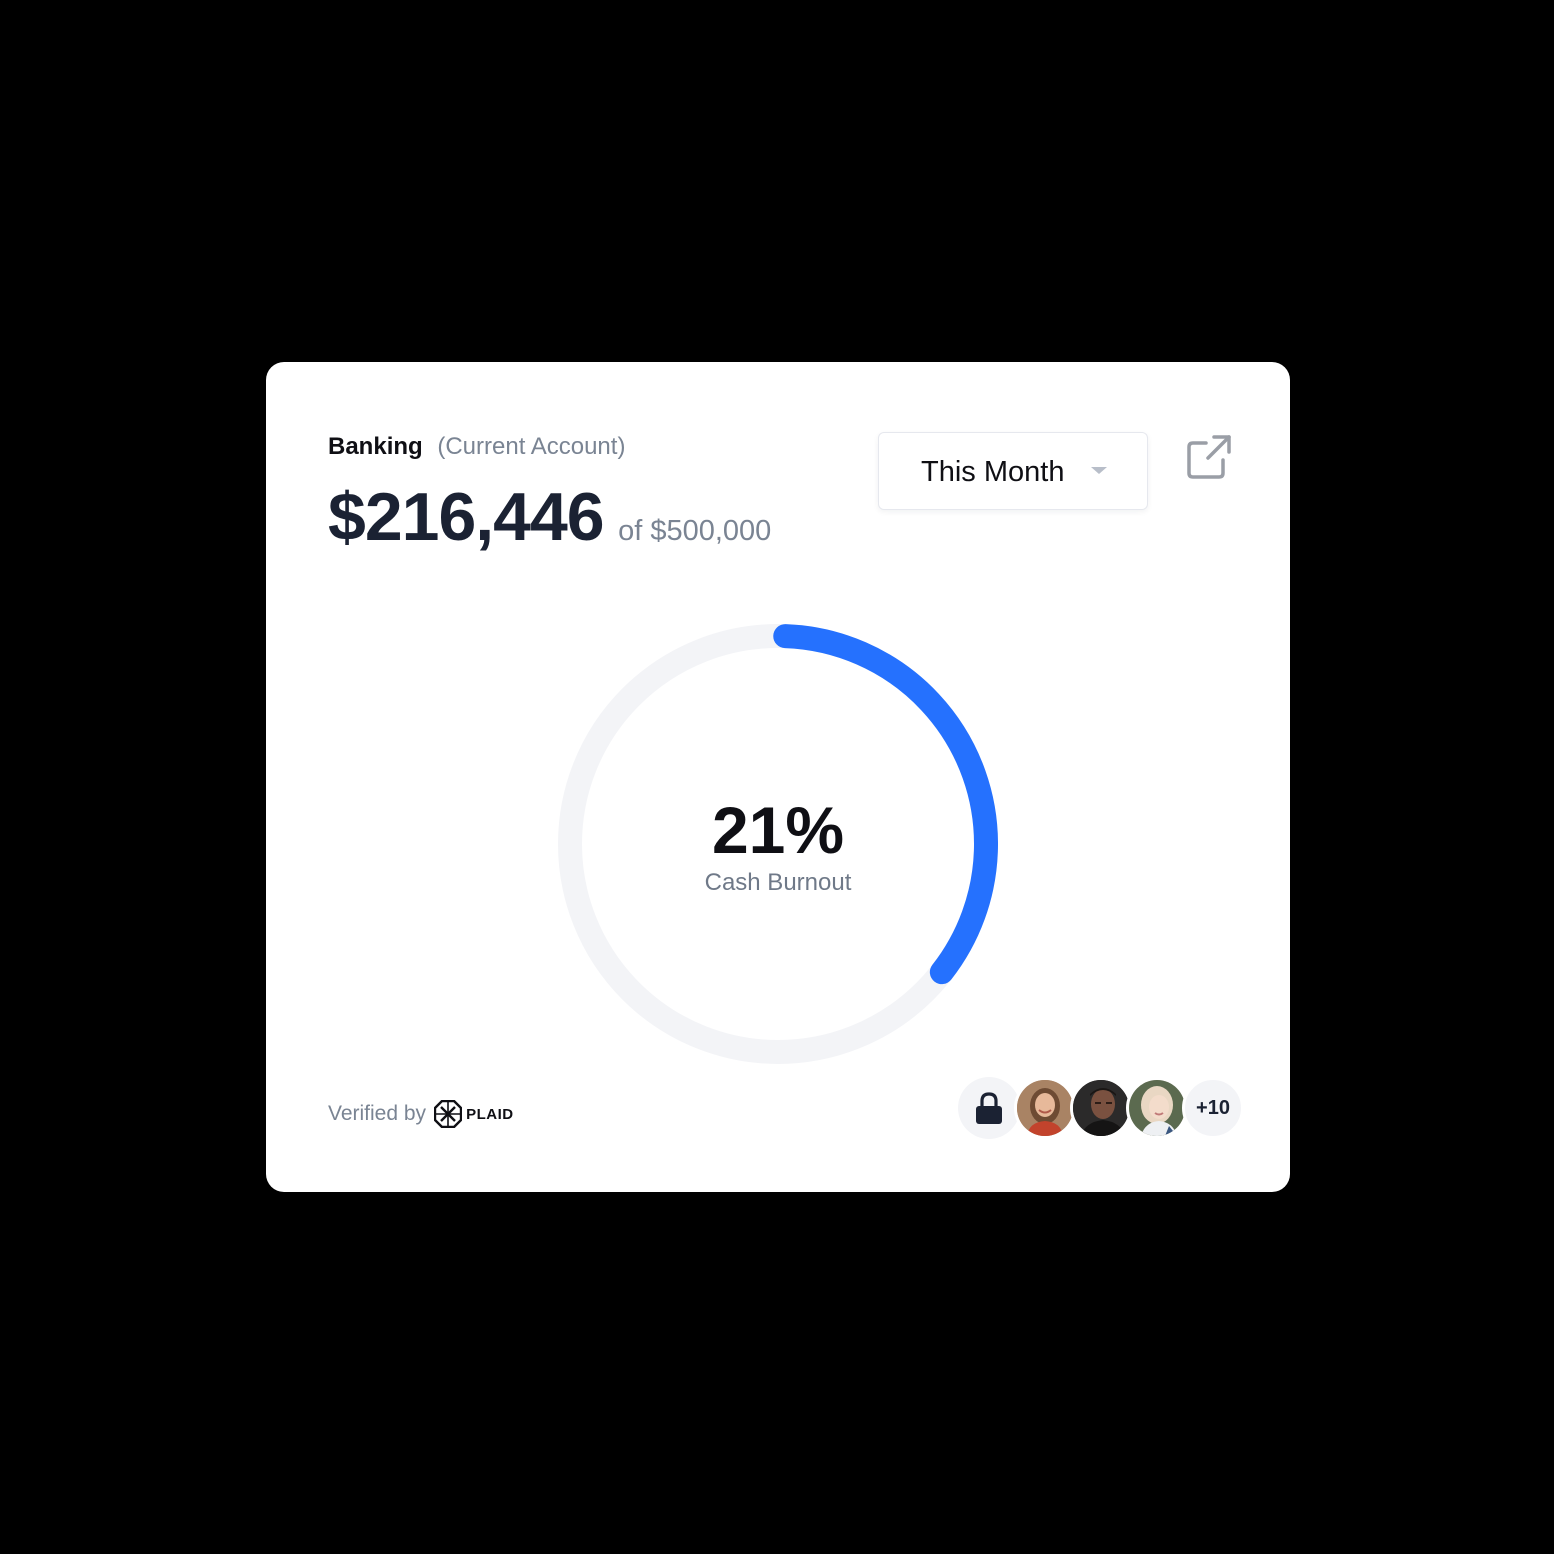  I want to click on shared-with-group: +10, so click(1103, 1109).